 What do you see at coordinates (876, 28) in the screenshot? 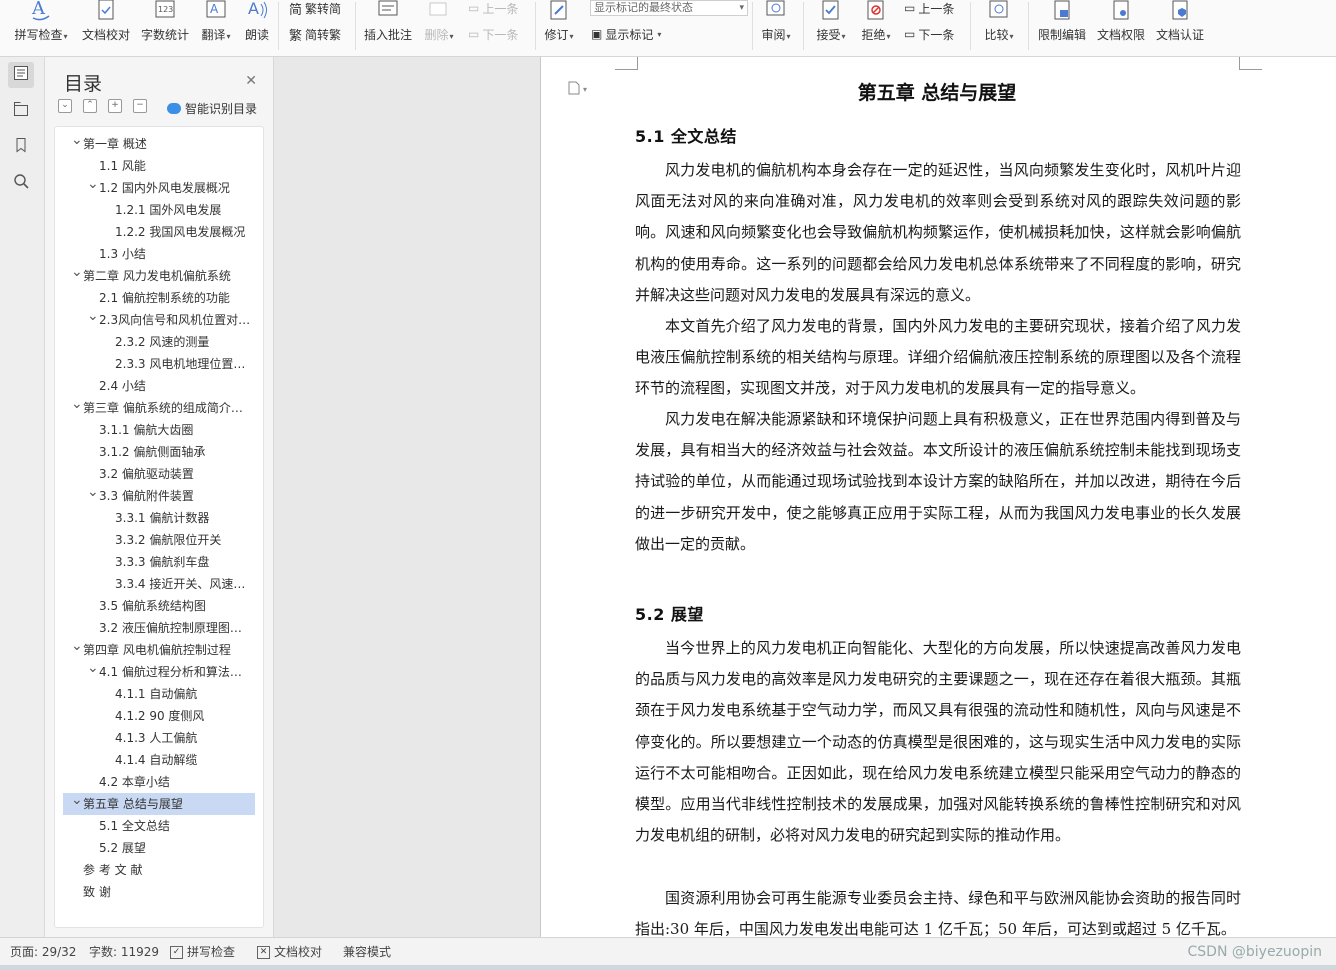
I see `reject-button: 拒绝▾` at bounding box center [876, 28].